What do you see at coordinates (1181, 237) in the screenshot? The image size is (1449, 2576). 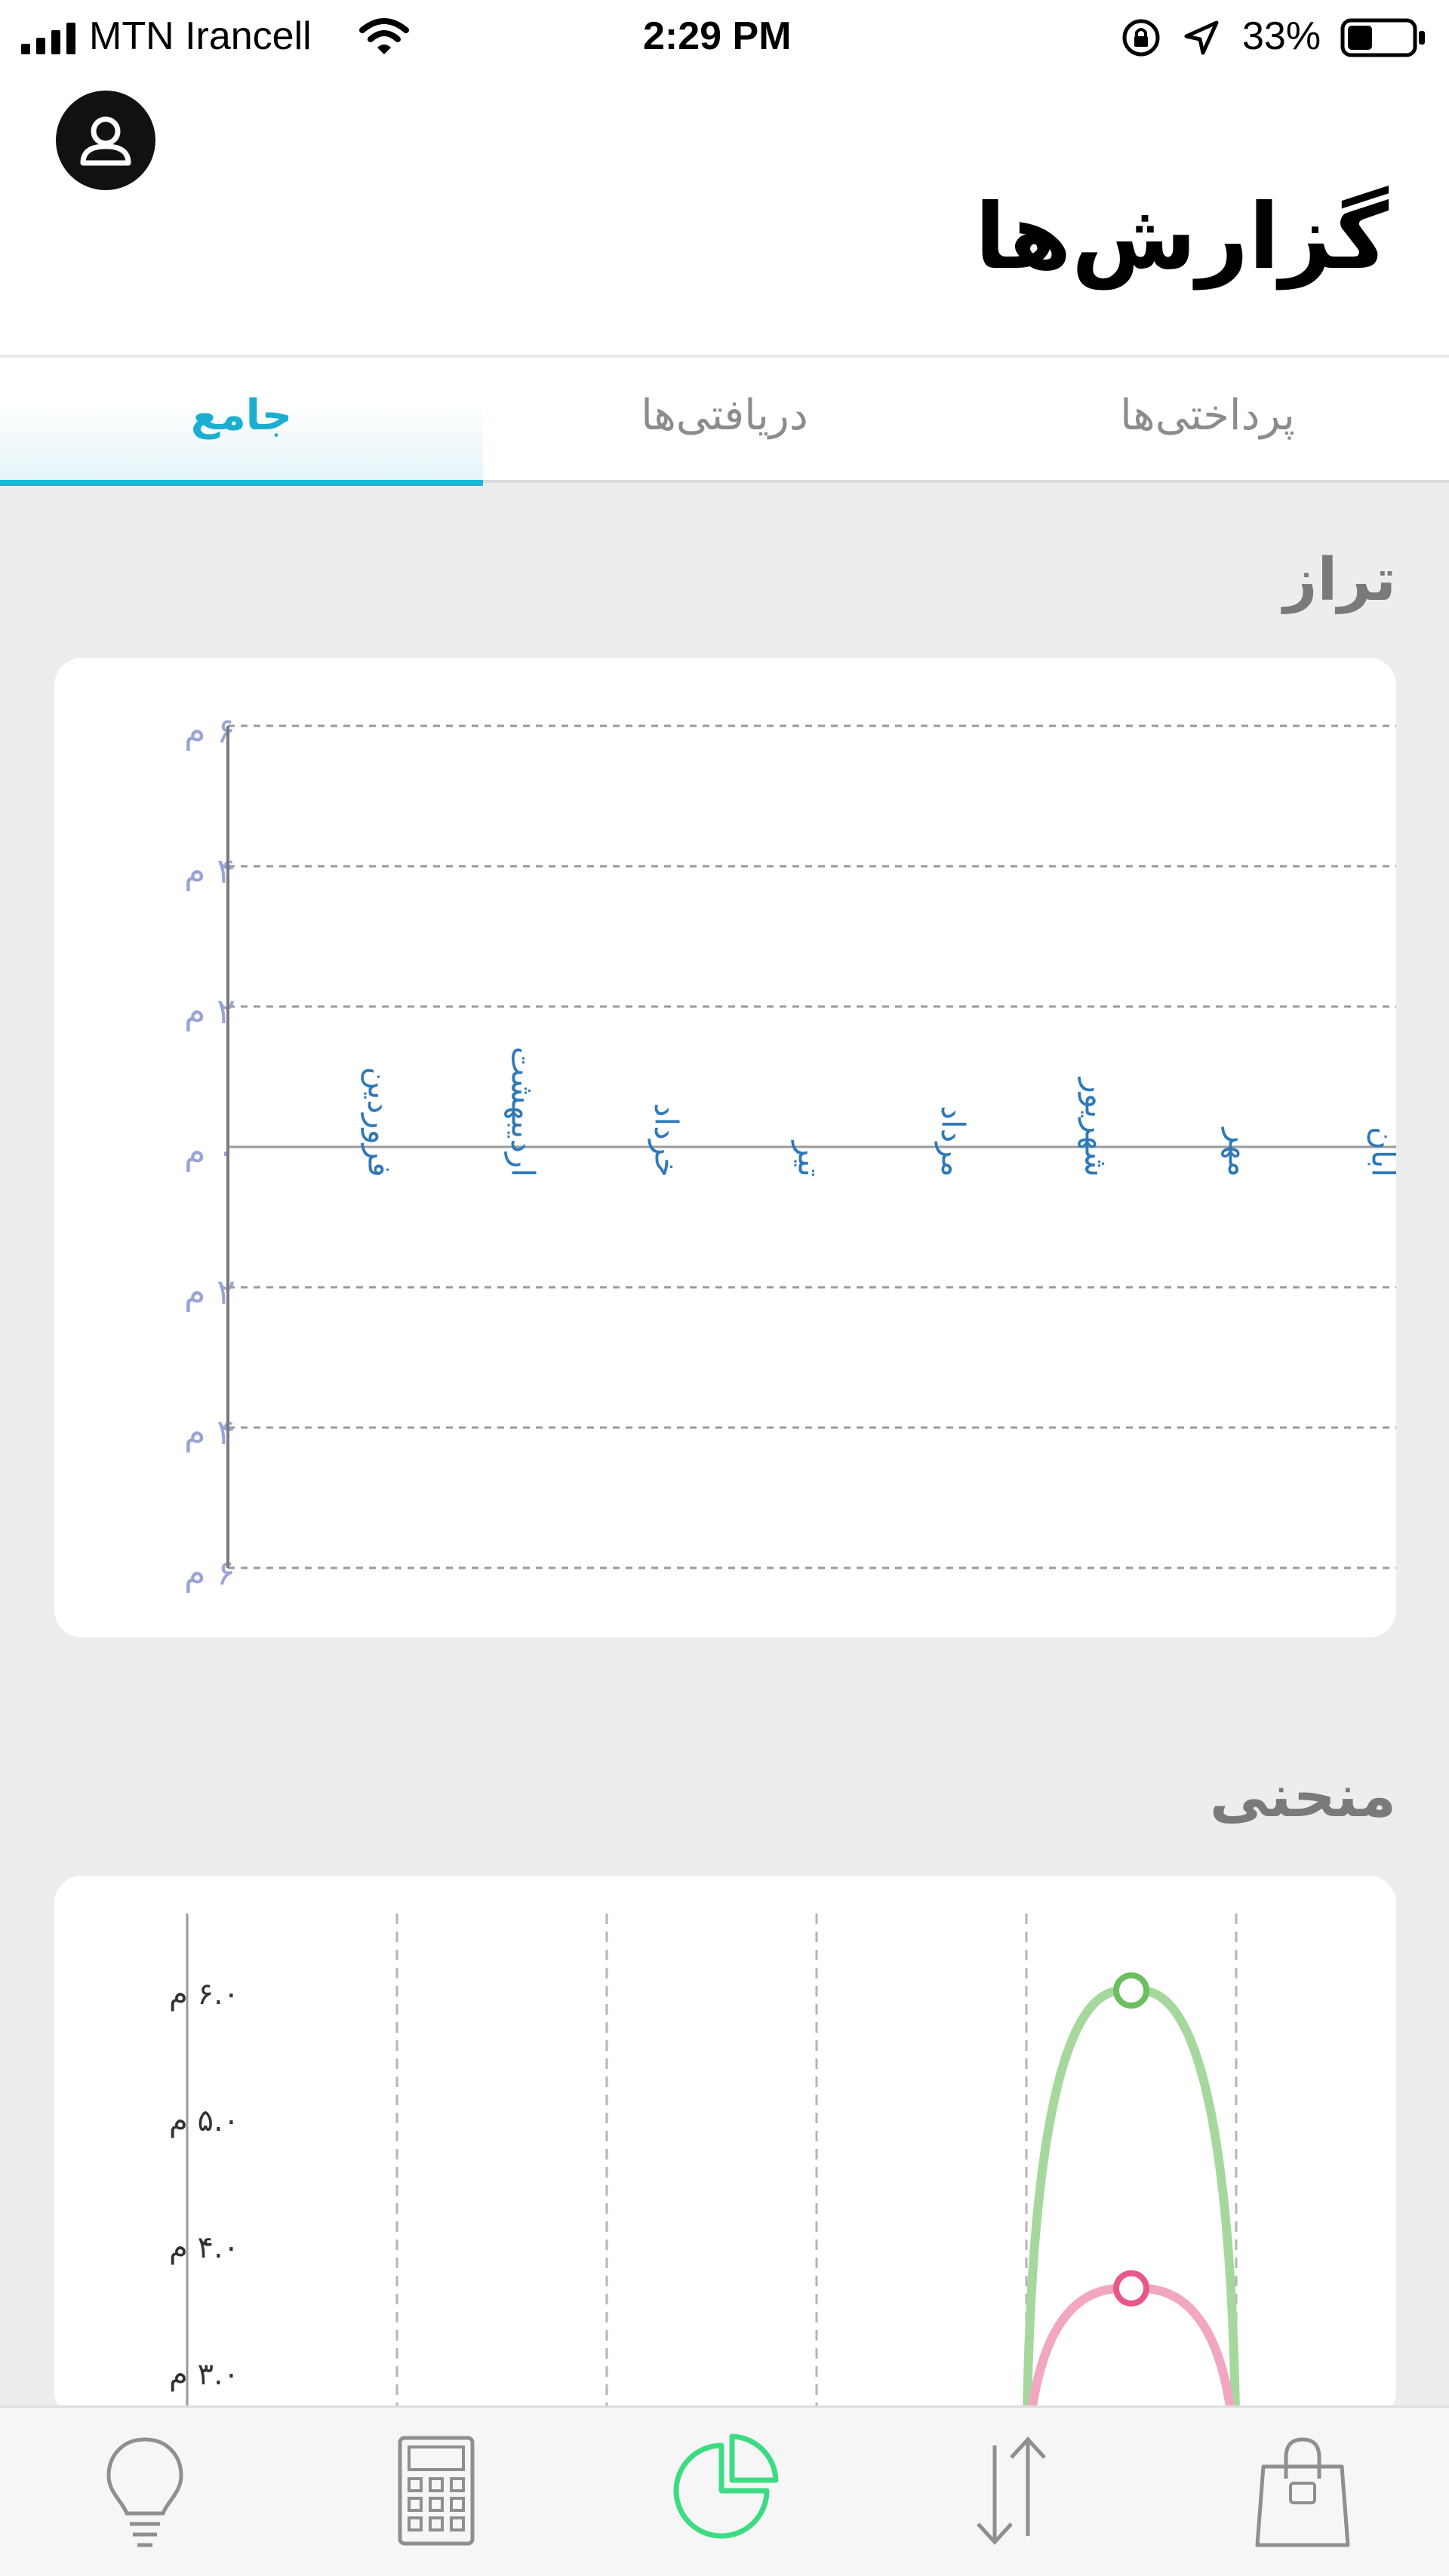 I see `page-title: گزارش‌ها` at bounding box center [1181, 237].